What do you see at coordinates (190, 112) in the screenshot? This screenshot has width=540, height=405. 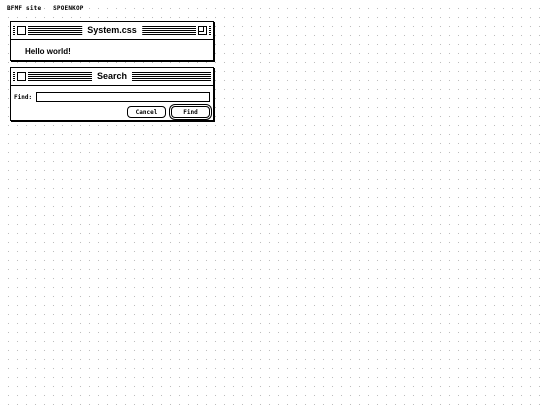 I see `find-button: Find` at bounding box center [190, 112].